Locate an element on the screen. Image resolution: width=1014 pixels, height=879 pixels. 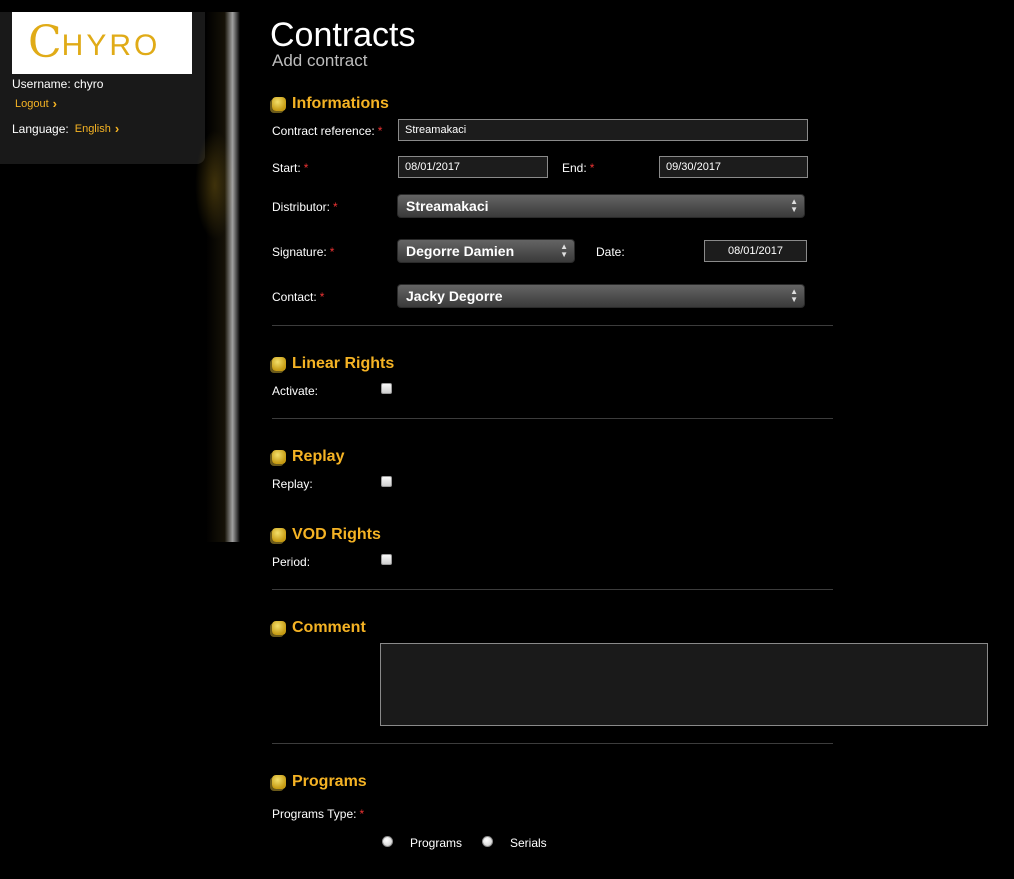
programs-type-label: Programs Type: * is located at coordinates (318, 814).